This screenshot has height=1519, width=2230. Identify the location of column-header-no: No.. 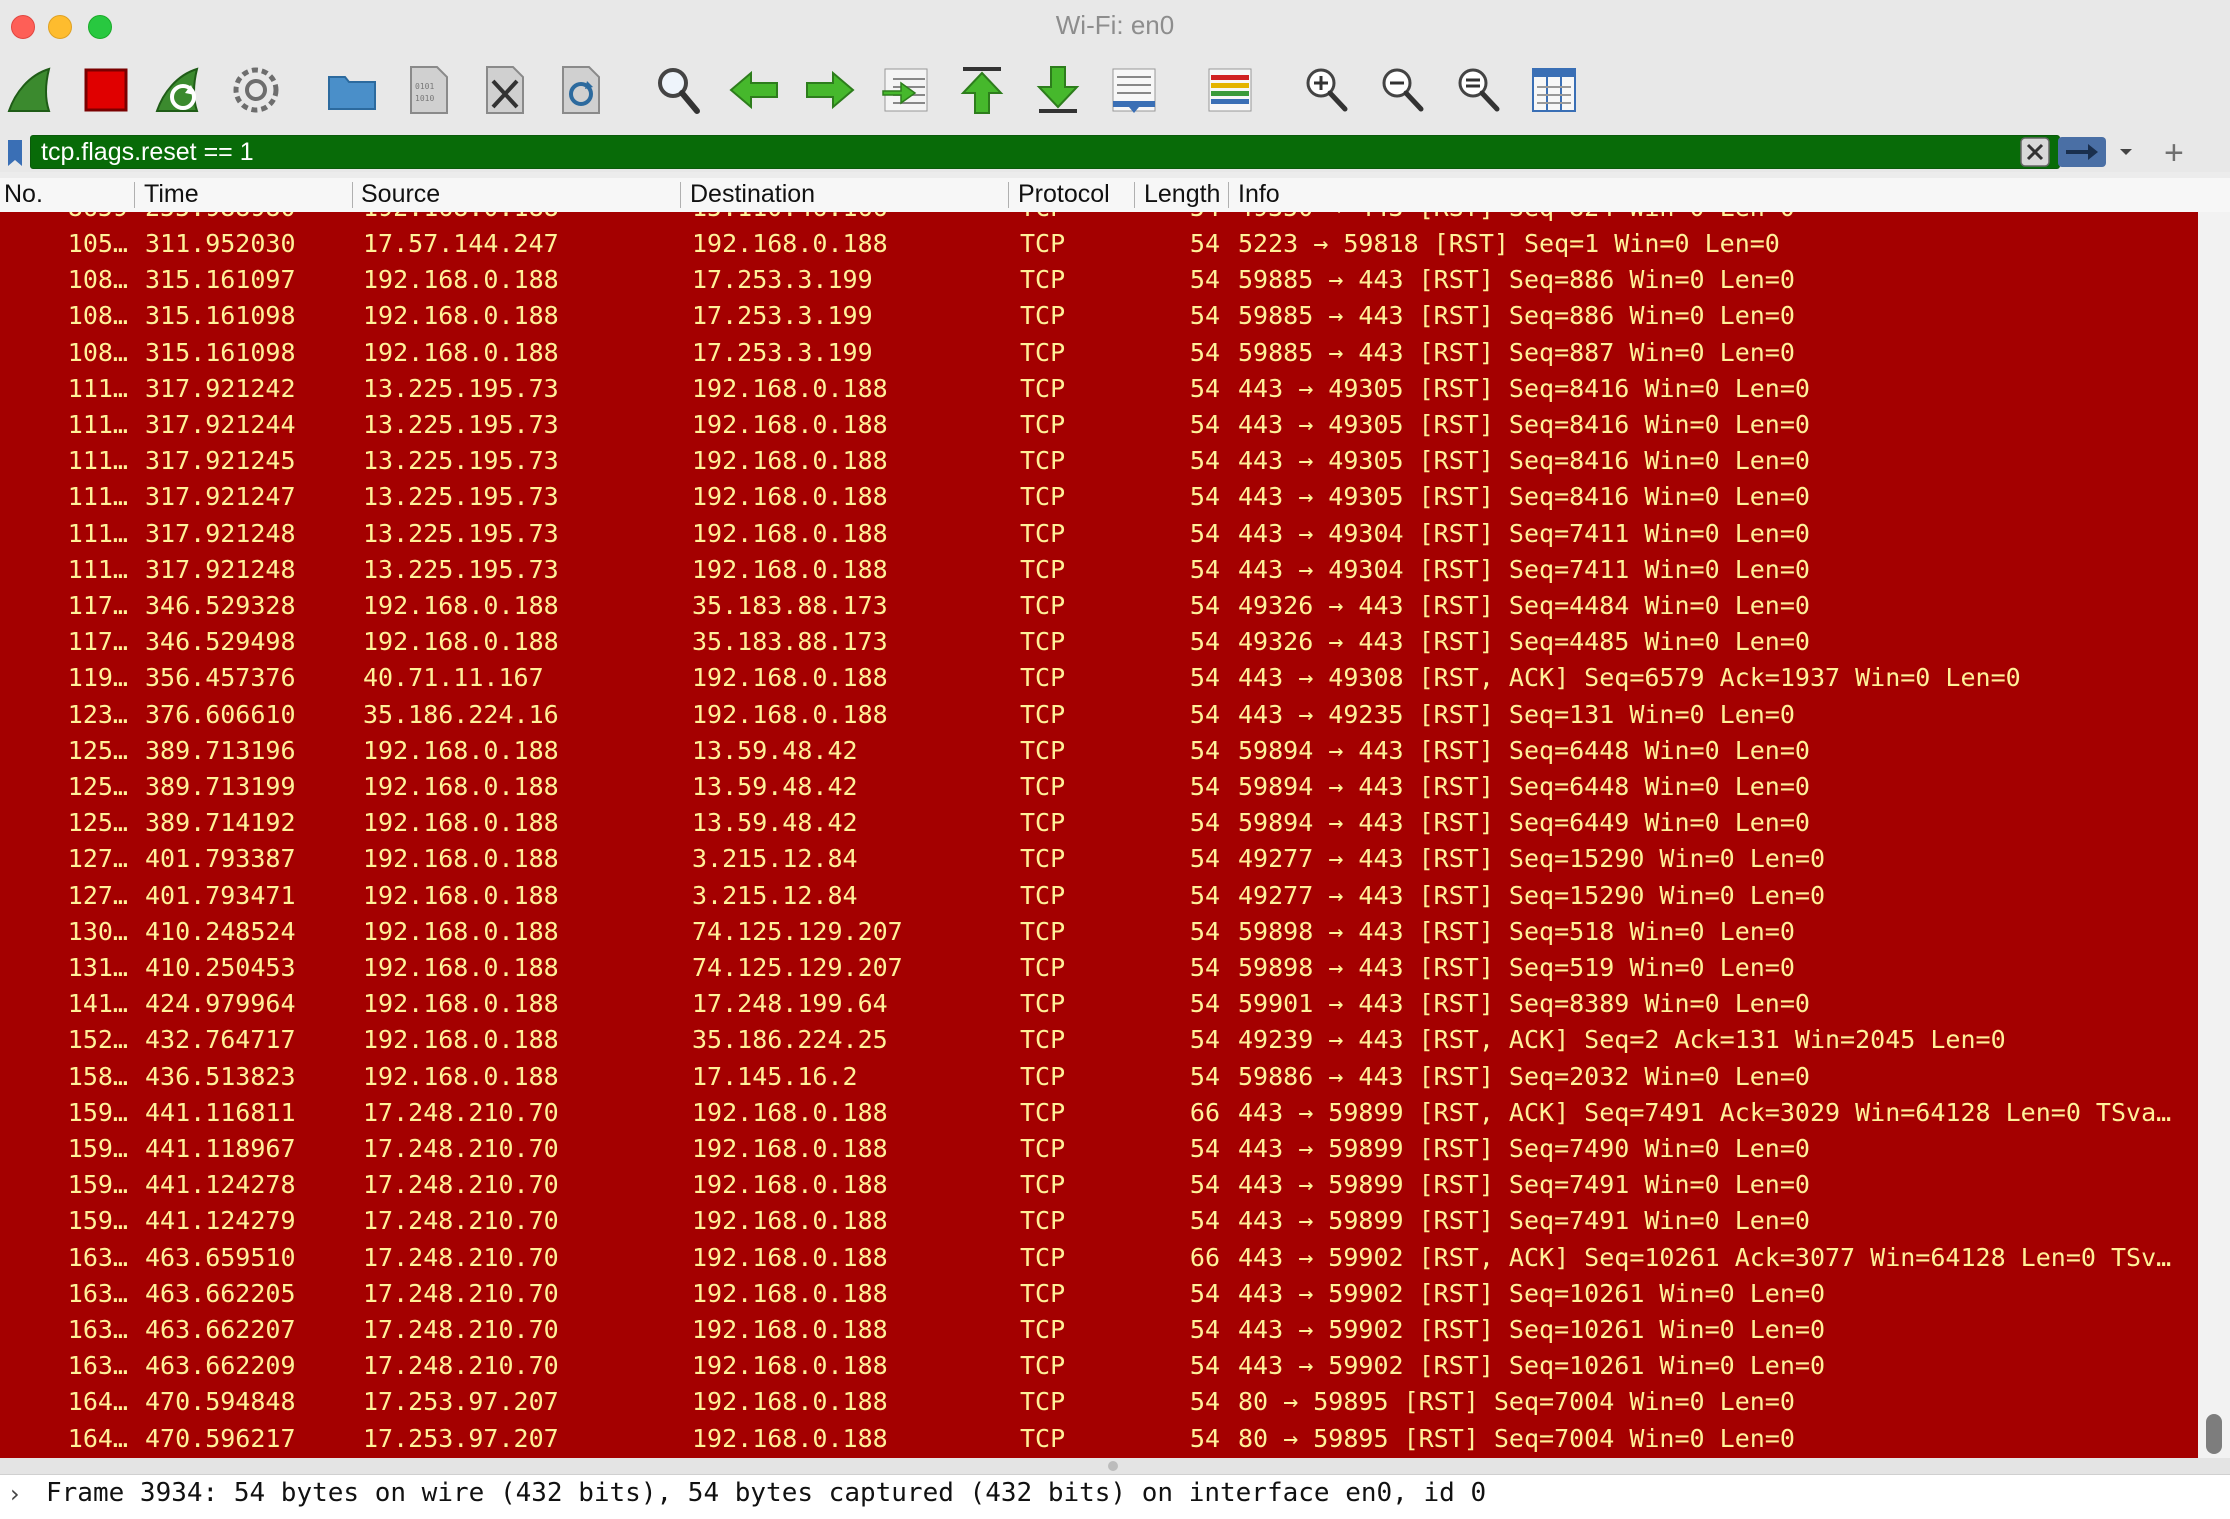
(67, 194).